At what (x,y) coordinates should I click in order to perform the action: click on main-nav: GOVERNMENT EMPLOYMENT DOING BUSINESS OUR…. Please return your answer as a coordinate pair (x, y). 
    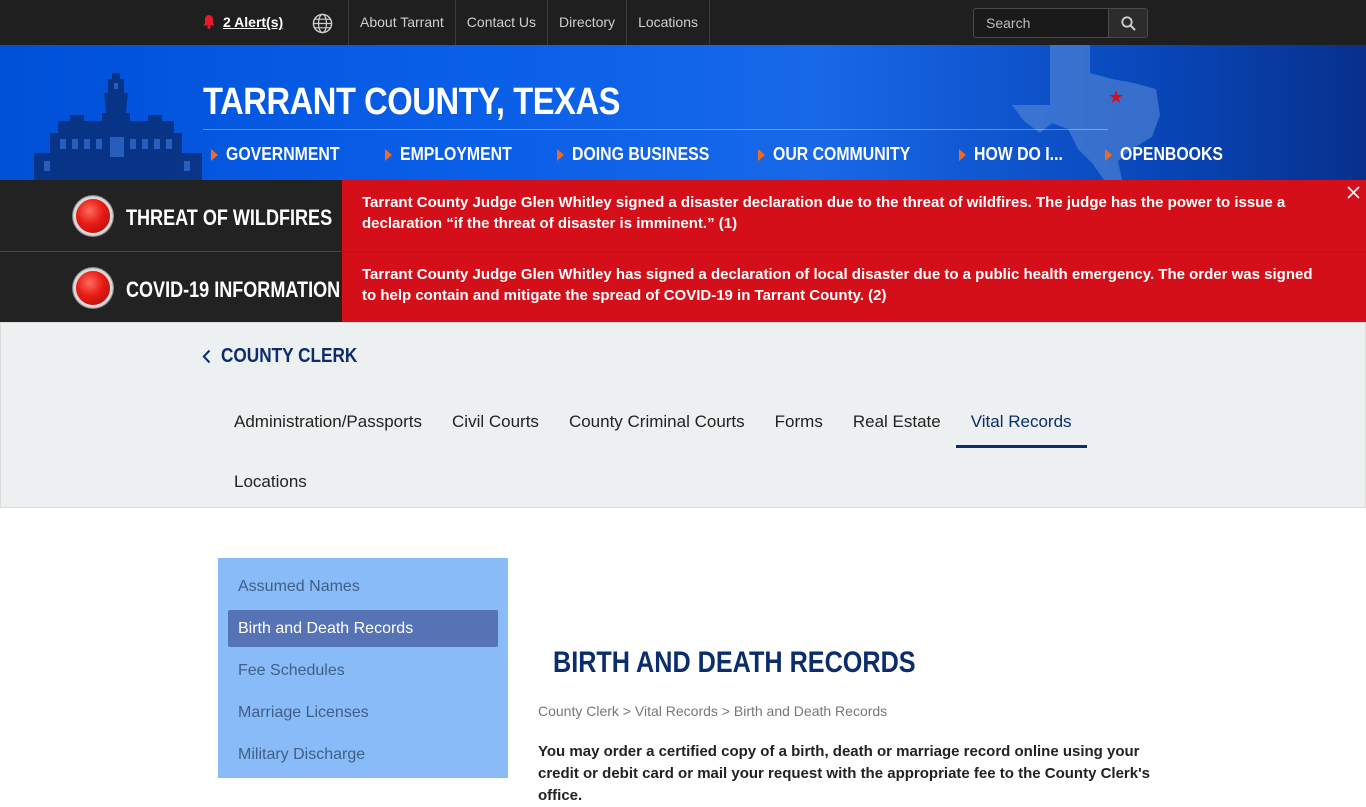
    Looking at the image, I should click on (739, 154).